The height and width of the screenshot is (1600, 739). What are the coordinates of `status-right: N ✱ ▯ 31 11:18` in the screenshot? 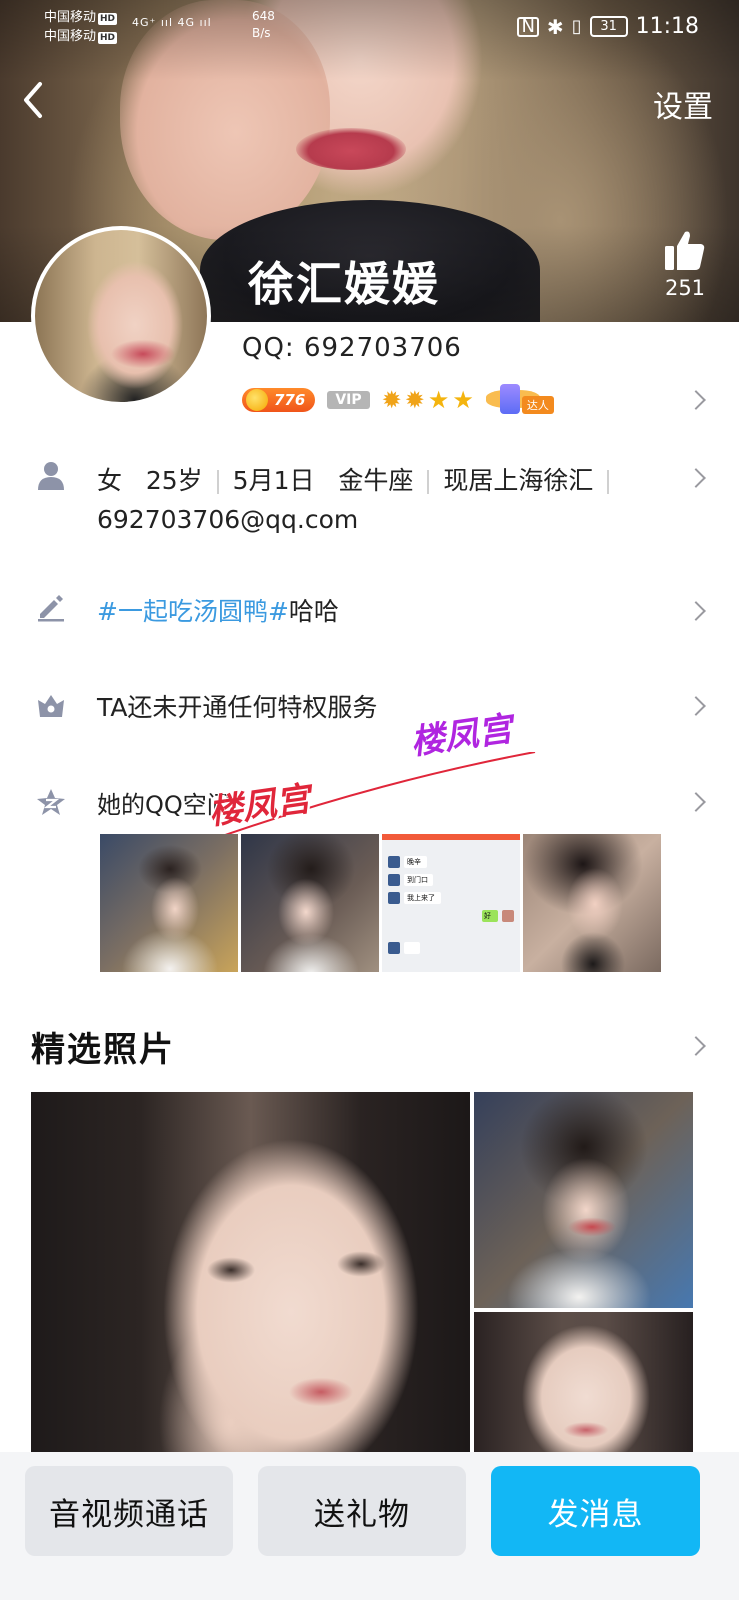 It's located at (608, 26).